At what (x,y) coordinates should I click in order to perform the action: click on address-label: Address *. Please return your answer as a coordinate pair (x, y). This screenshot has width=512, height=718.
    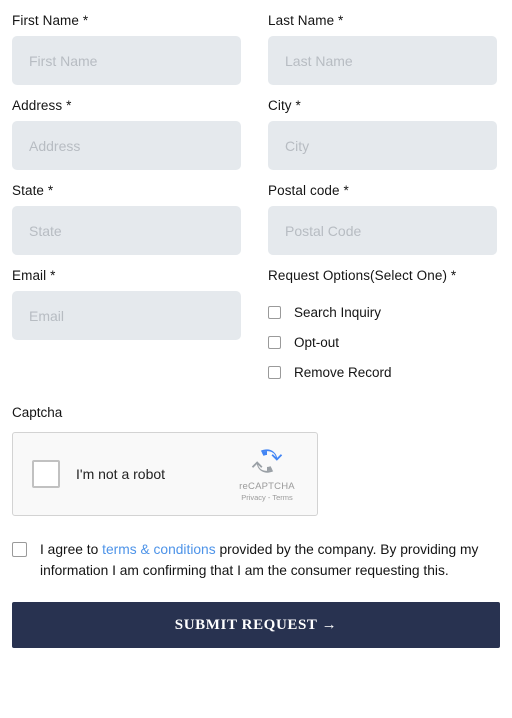
    Looking at the image, I should click on (42, 105).